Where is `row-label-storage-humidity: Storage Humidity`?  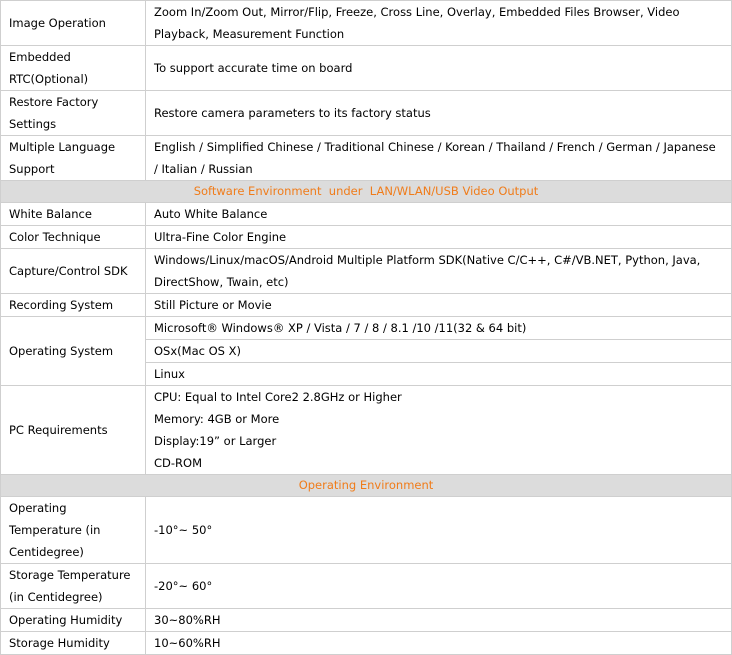
row-label-storage-humidity: Storage Humidity is located at coordinates (73, 643).